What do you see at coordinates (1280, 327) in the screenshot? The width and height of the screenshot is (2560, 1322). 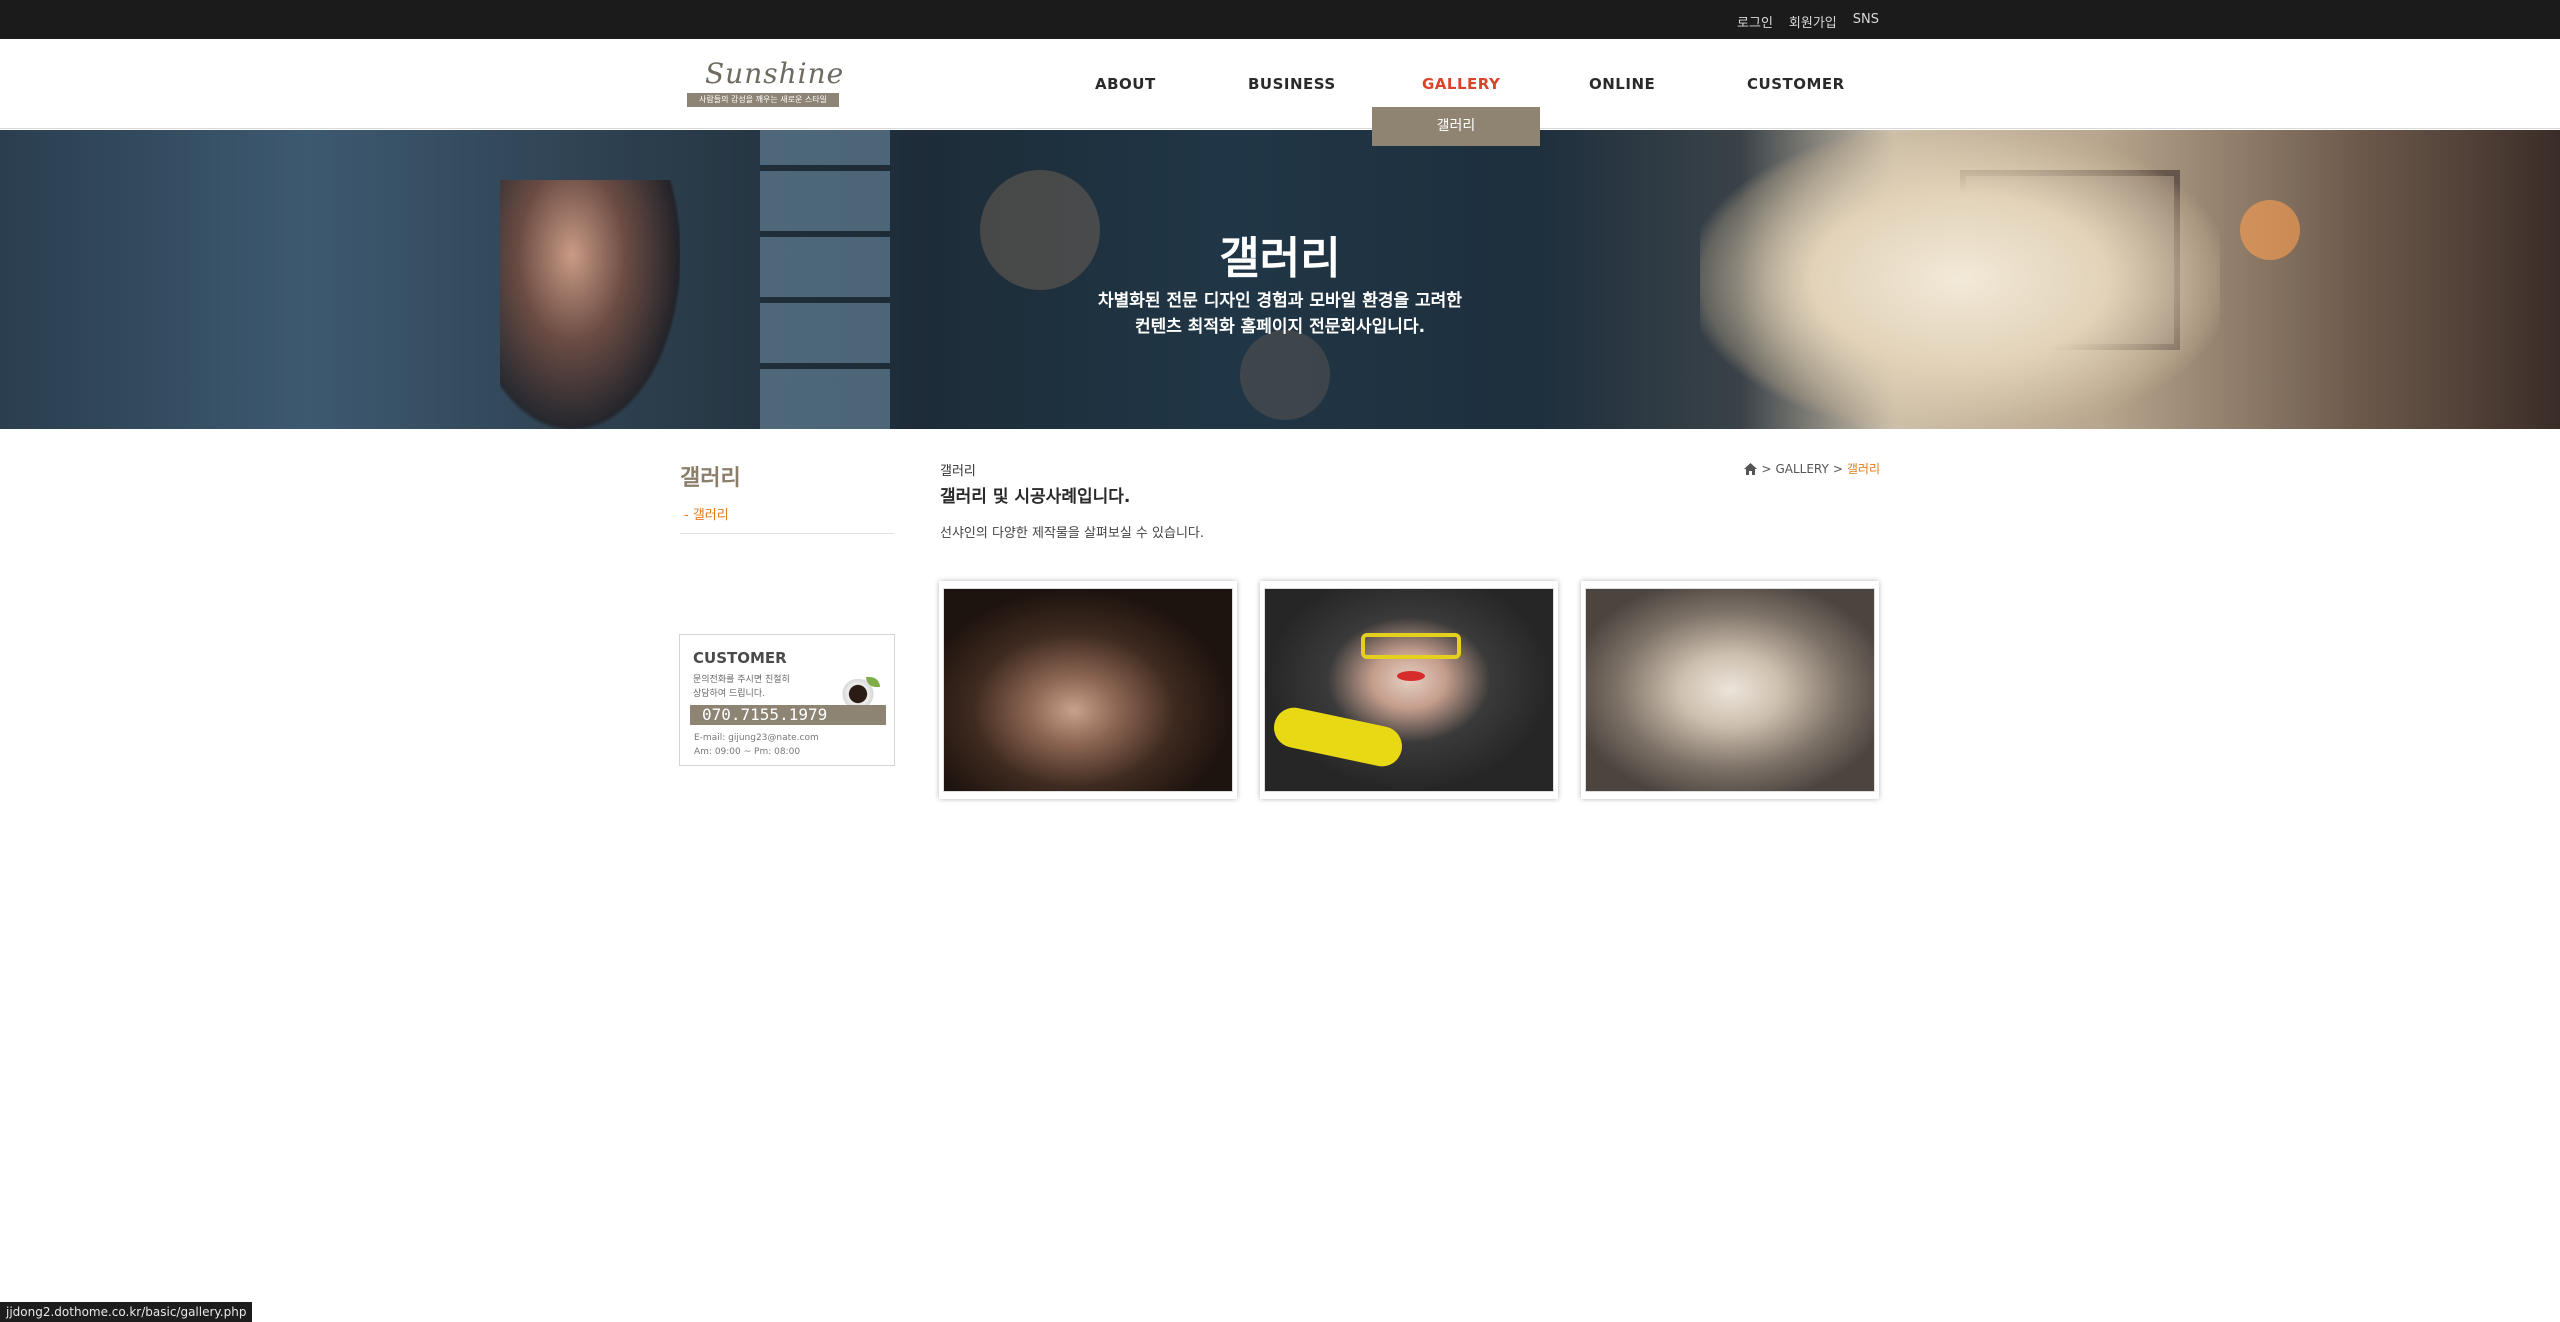 I see `hero-subtitle-line2: 컨텐츠 최적화 홈페이지 전문회사입니다.` at bounding box center [1280, 327].